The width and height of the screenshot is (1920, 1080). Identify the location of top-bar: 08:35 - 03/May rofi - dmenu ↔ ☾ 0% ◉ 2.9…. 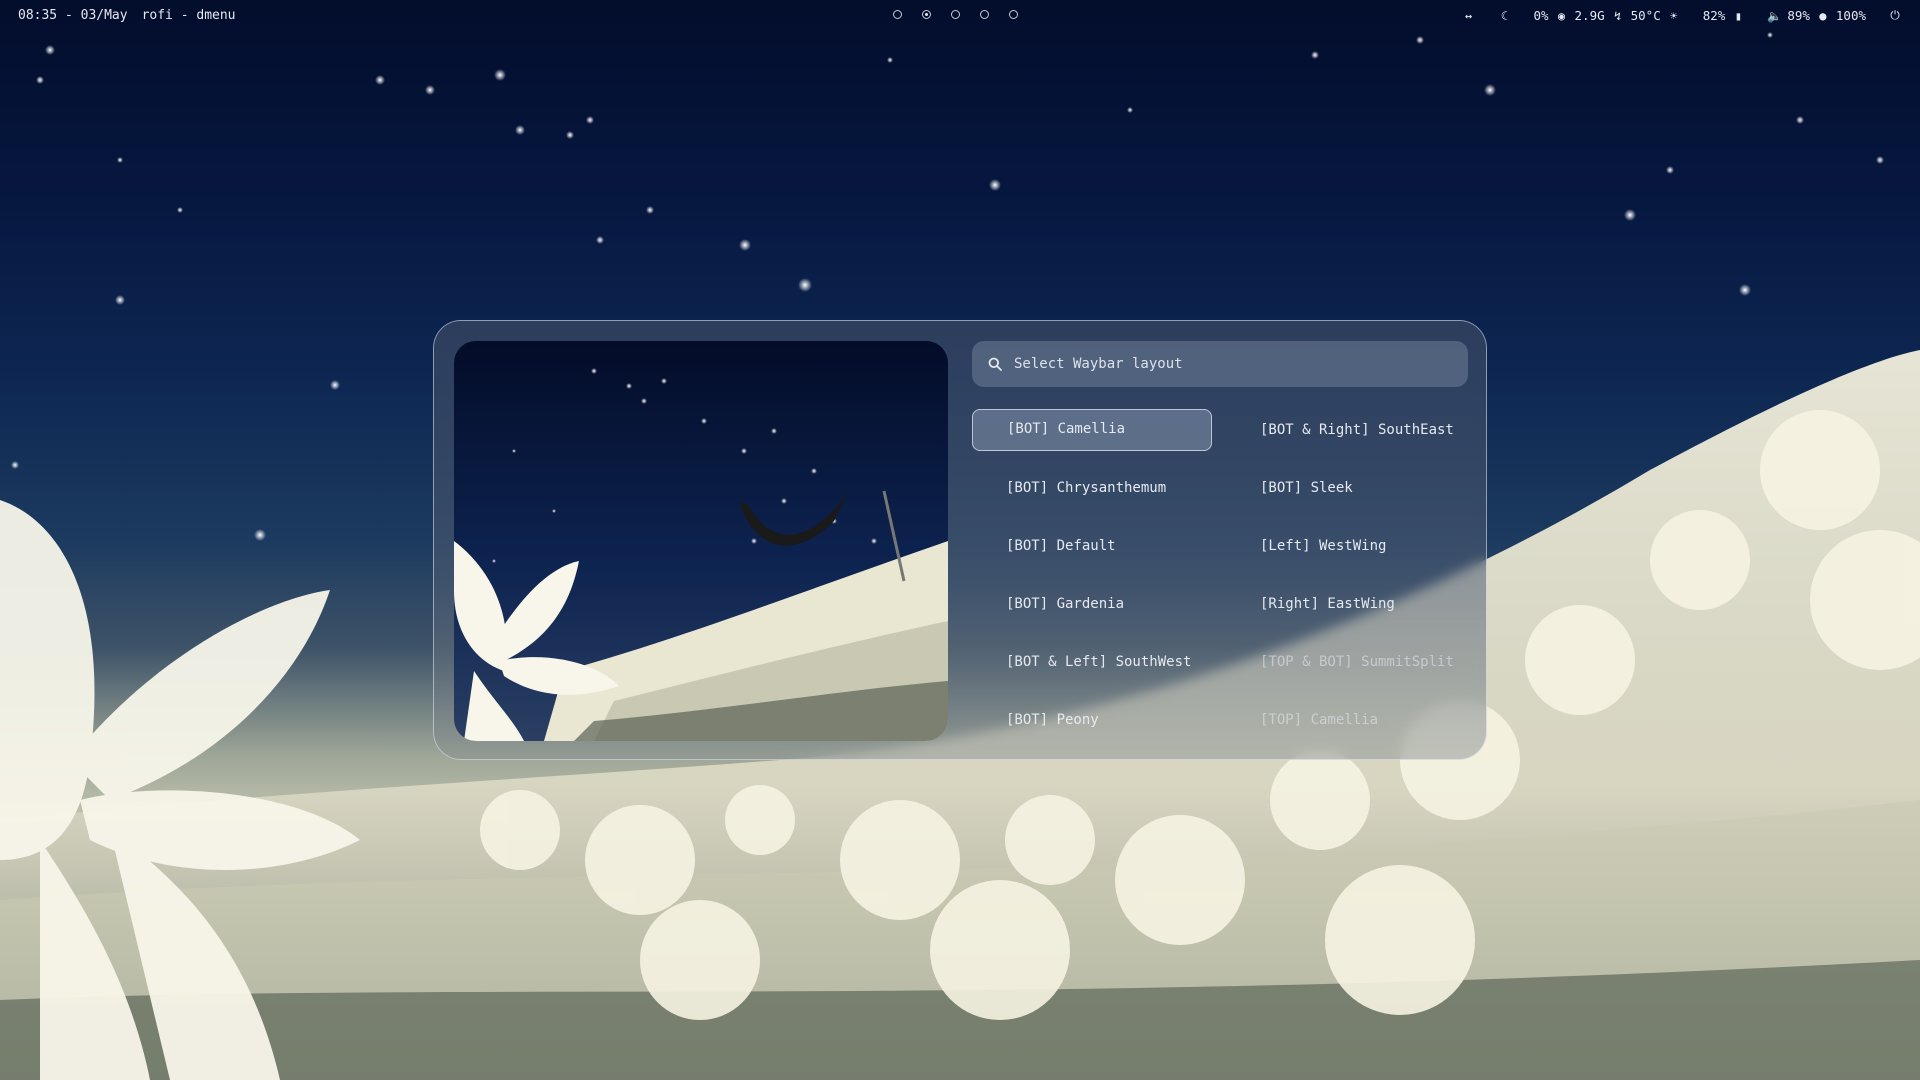
(960, 17).